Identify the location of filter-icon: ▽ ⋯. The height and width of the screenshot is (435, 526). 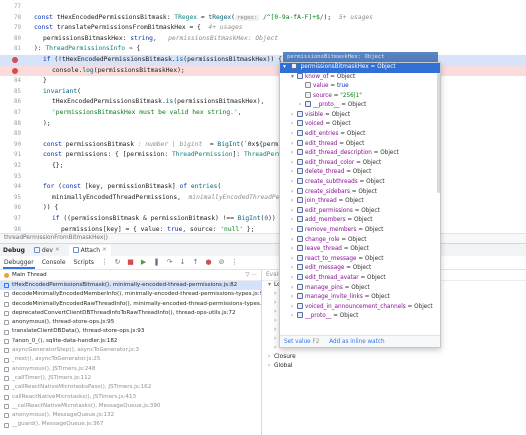
(253, 275).